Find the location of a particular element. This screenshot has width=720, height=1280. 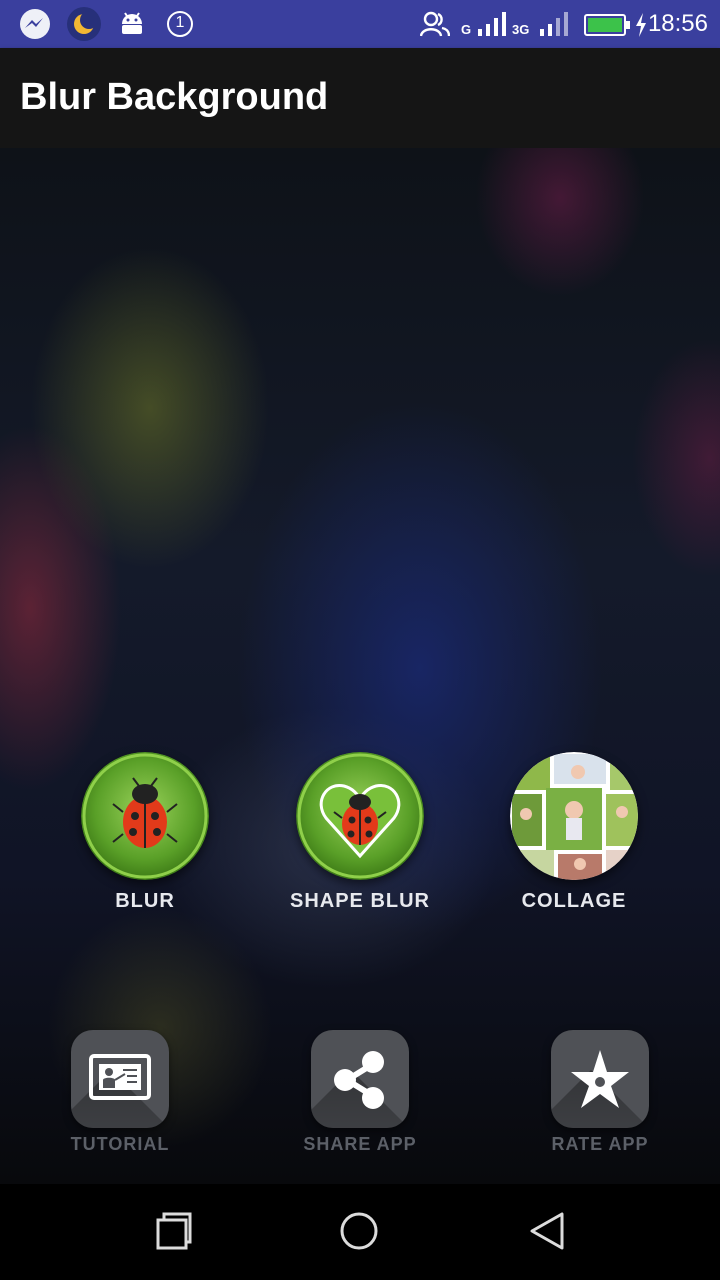

tutorial-tile is located at coordinates (120, 1079).